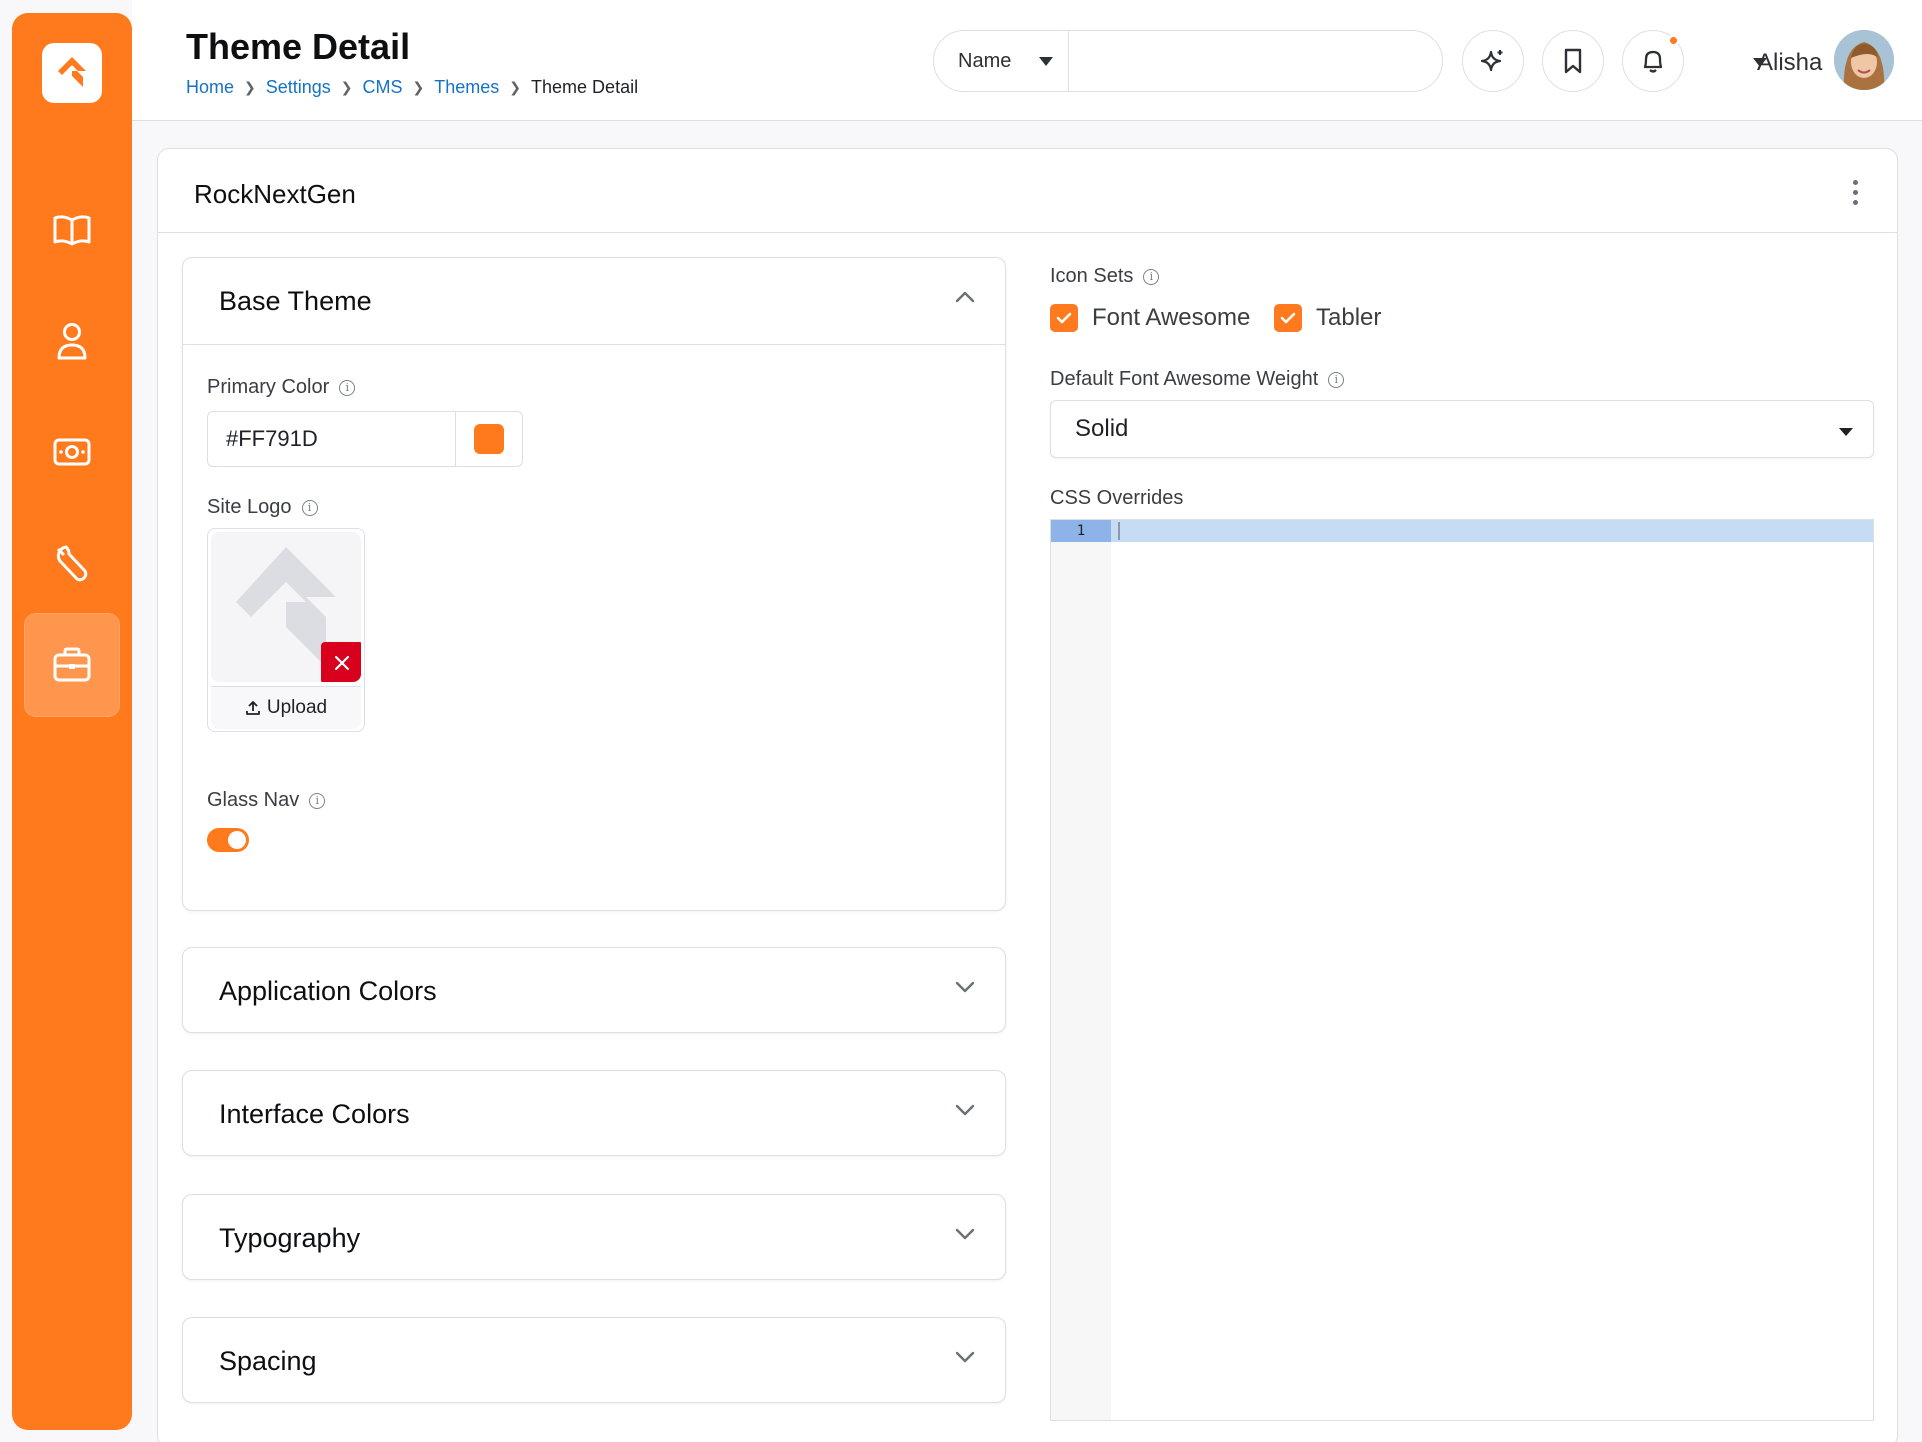 This screenshot has width=1922, height=1442. What do you see at coordinates (1349, 317) in the screenshot?
I see `tabler-label: Tabler` at bounding box center [1349, 317].